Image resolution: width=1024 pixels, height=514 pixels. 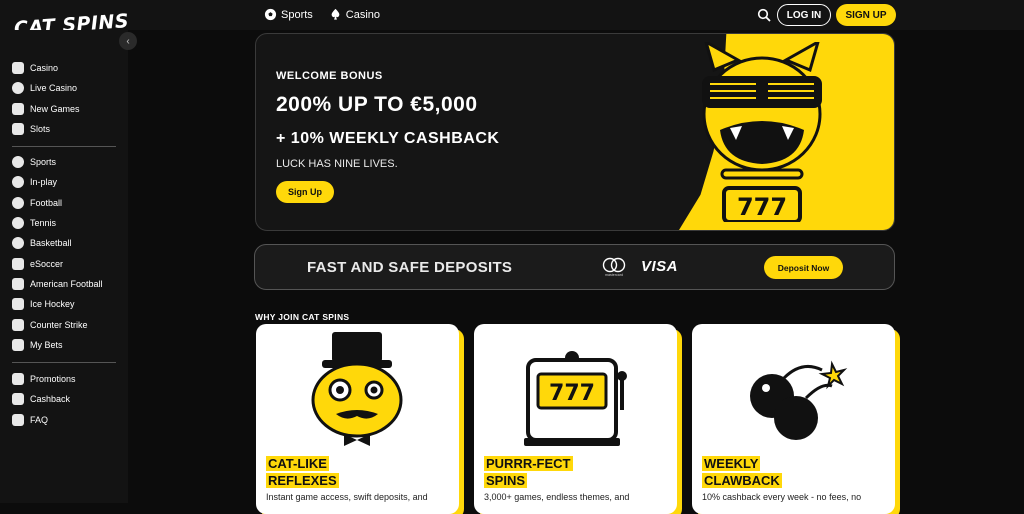 I want to click on card-title: WEEKLY CLAWBACK, so click(x=742, y=472).